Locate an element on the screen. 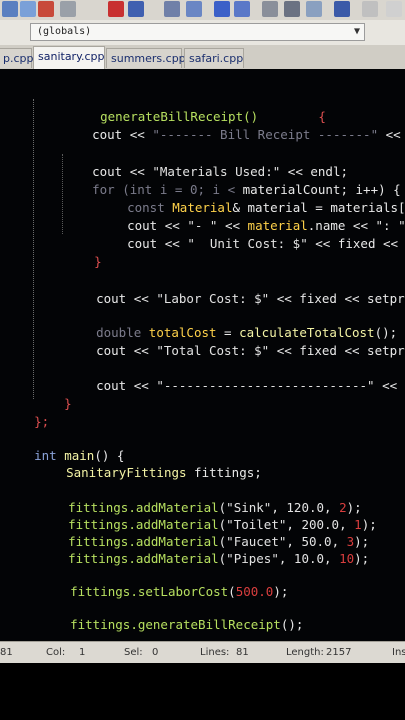  run-icon is located at coordinates (292, 9).